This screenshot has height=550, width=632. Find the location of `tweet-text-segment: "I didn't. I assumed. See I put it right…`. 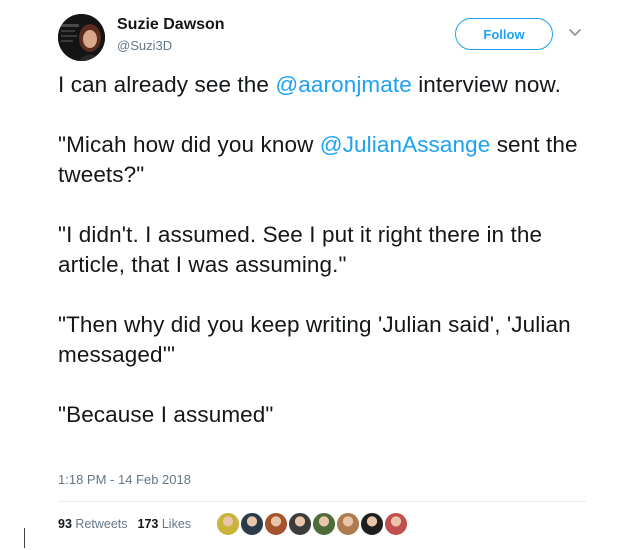

tweet-text-segment: "I didn't. I assumed. See I put it right… is located at coordinates (300, 249).